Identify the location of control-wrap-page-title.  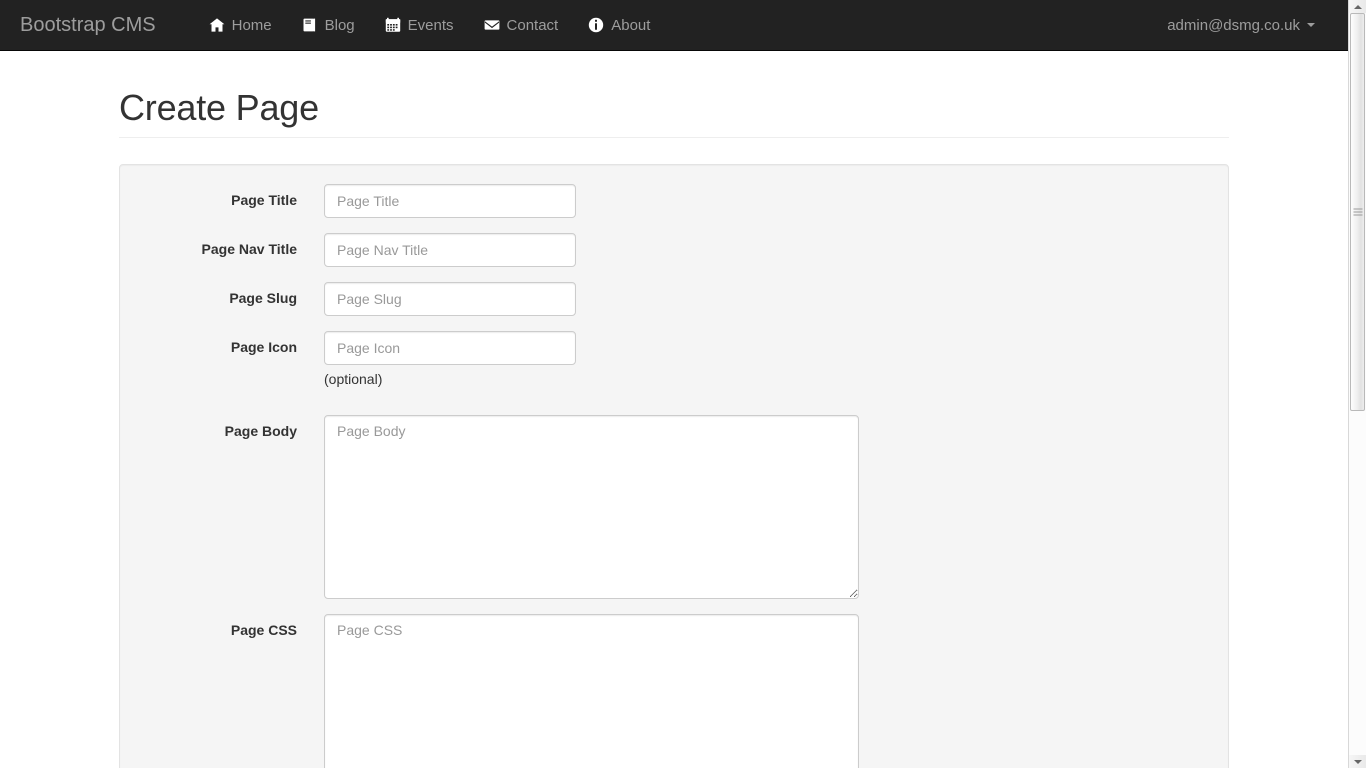
(450, 200).